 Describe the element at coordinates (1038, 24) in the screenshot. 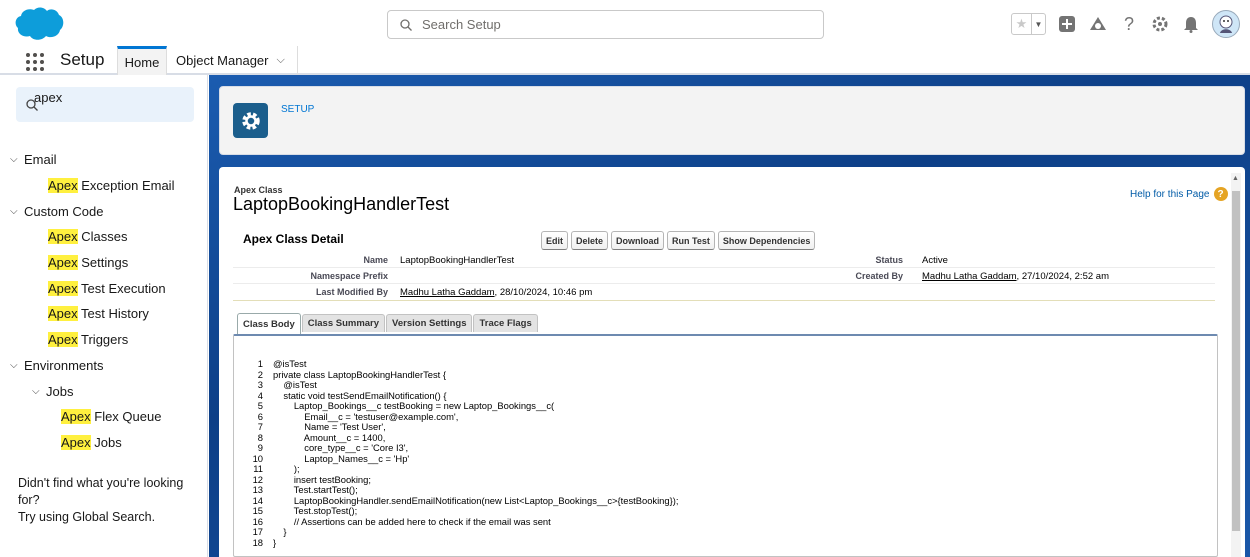

I see `chevron-down-icon: ▼` at that location.